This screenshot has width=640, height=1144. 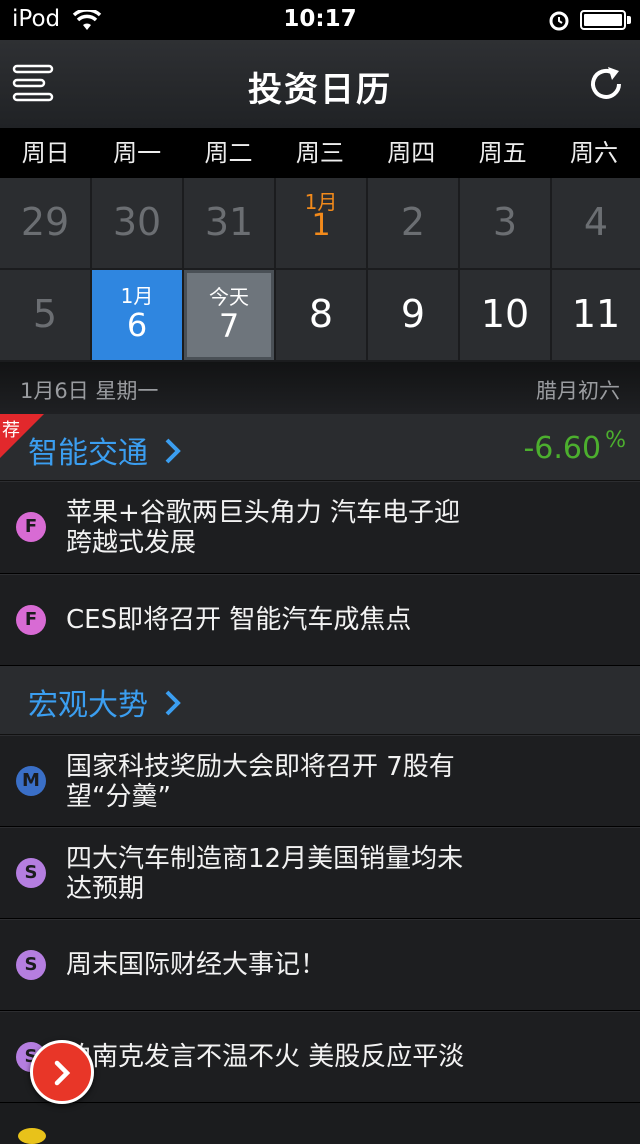 I want to click on day-number: 6, so click(x=137, y=325).